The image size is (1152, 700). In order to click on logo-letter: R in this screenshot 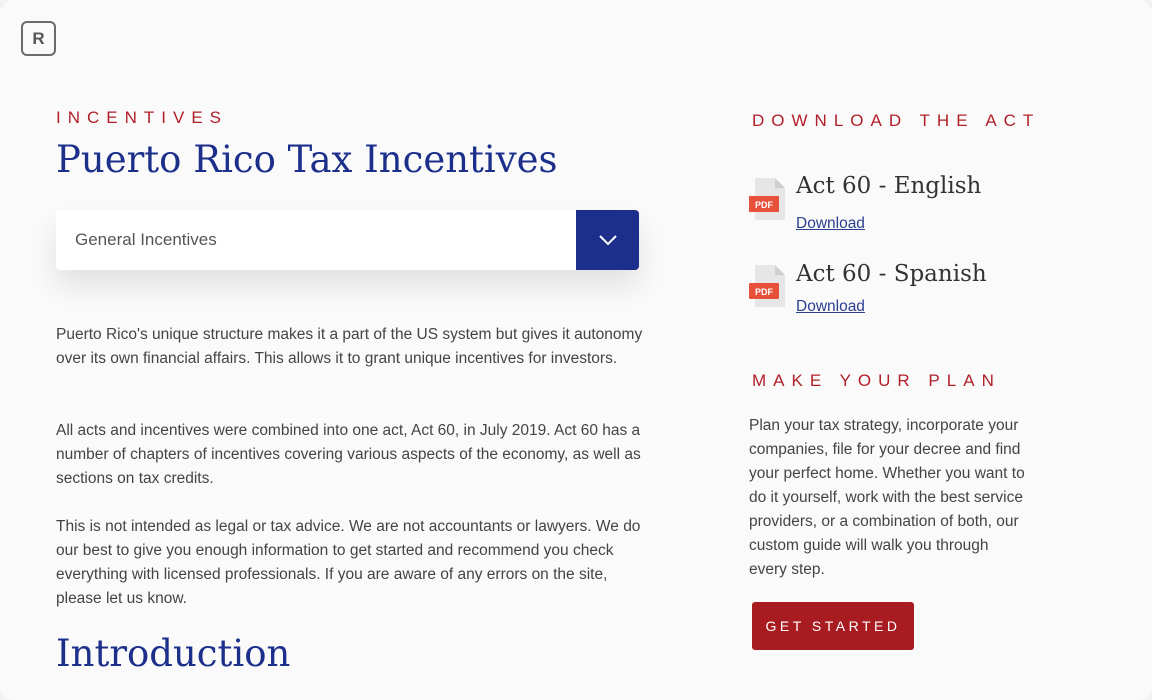, I will do `click(38, 38)`.